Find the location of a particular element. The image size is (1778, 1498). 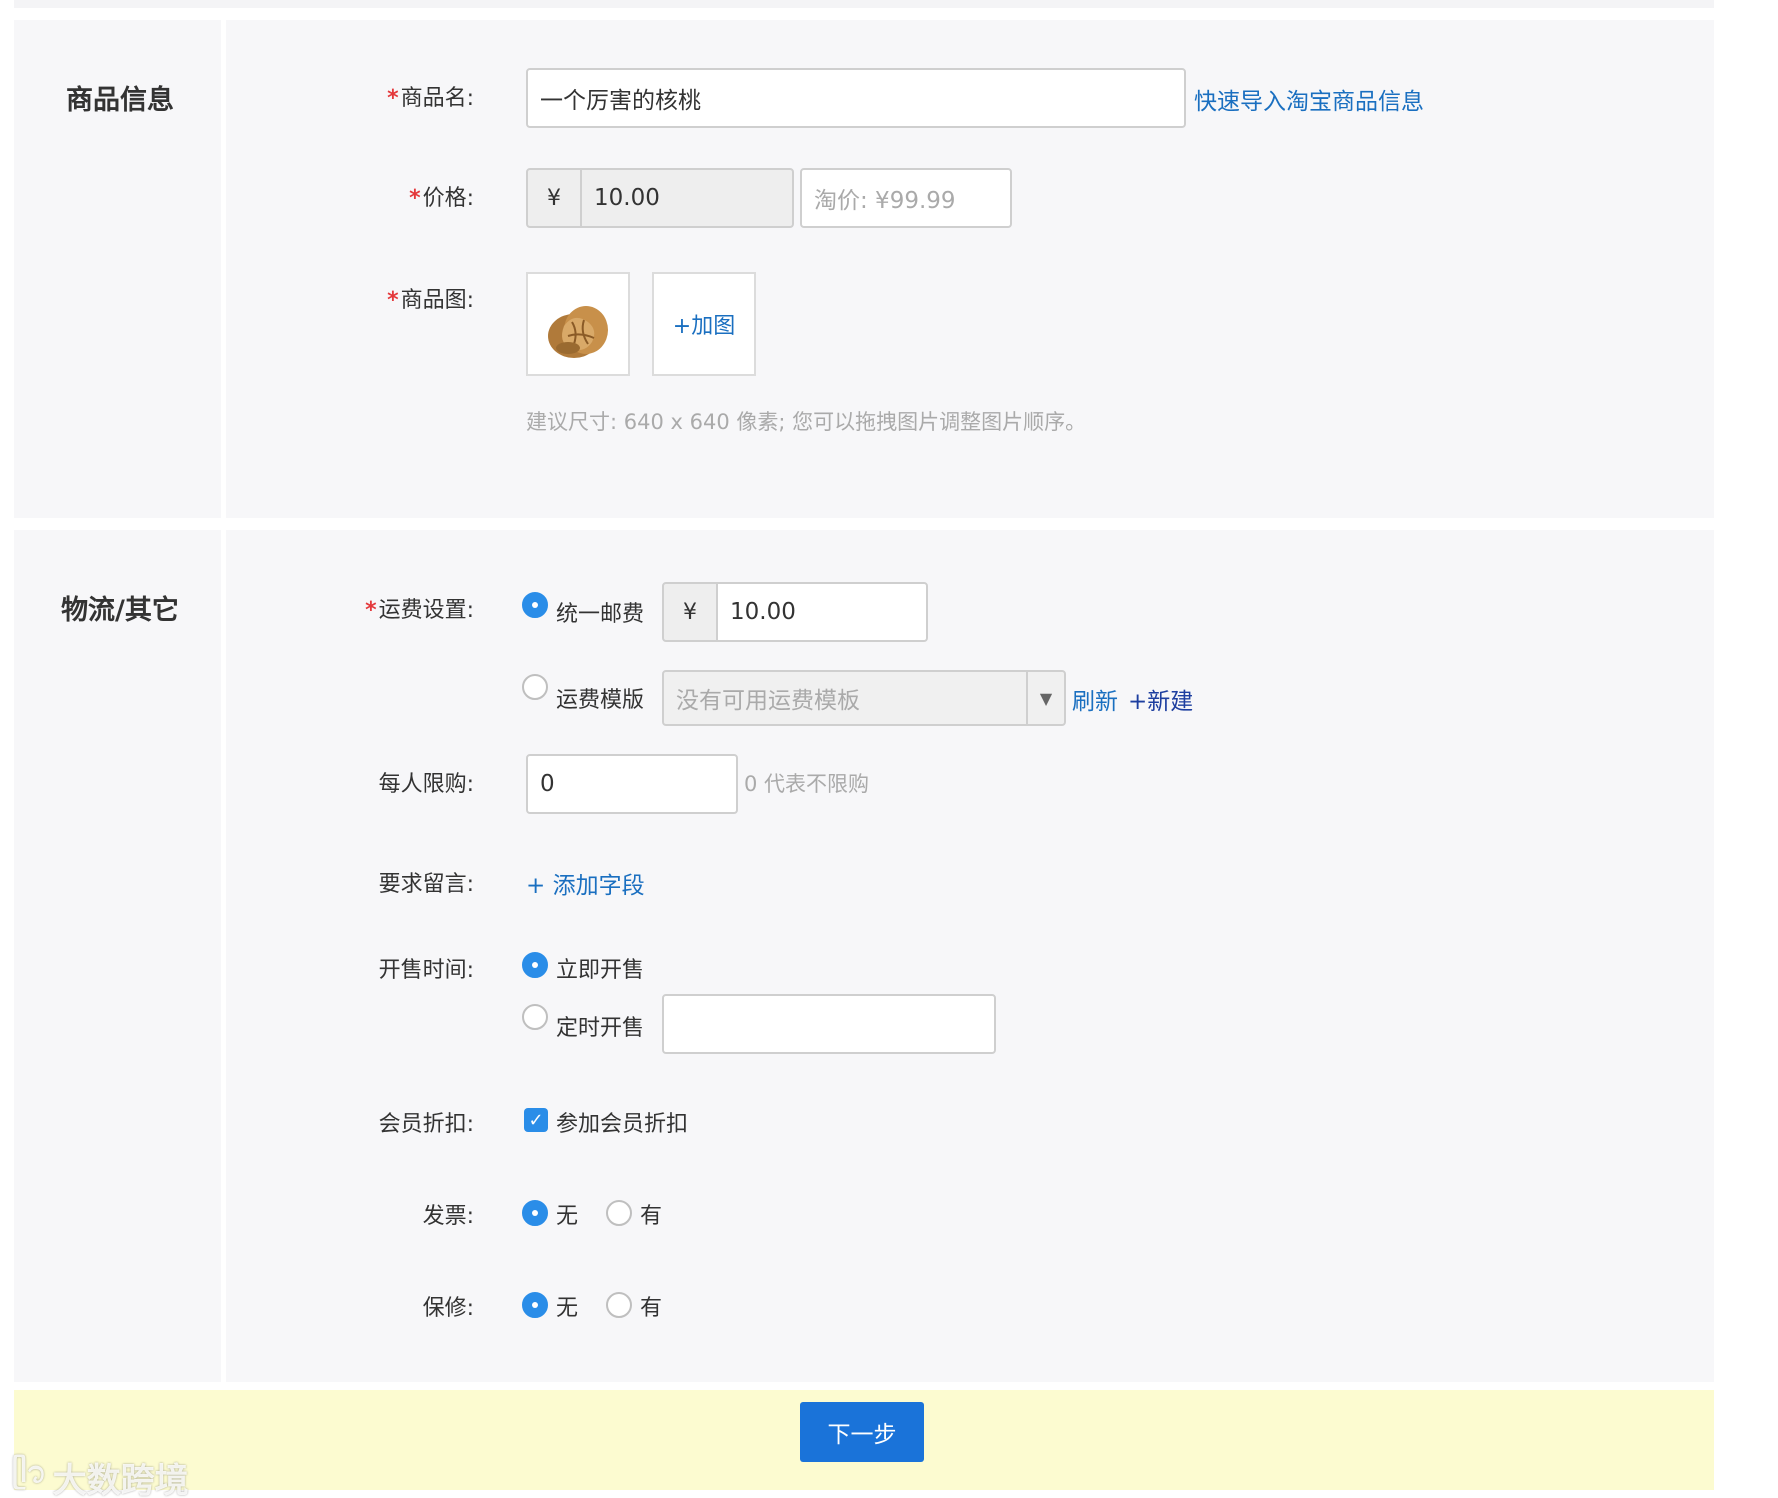

name-label: *商品名: is located at coordinates (430, 98).